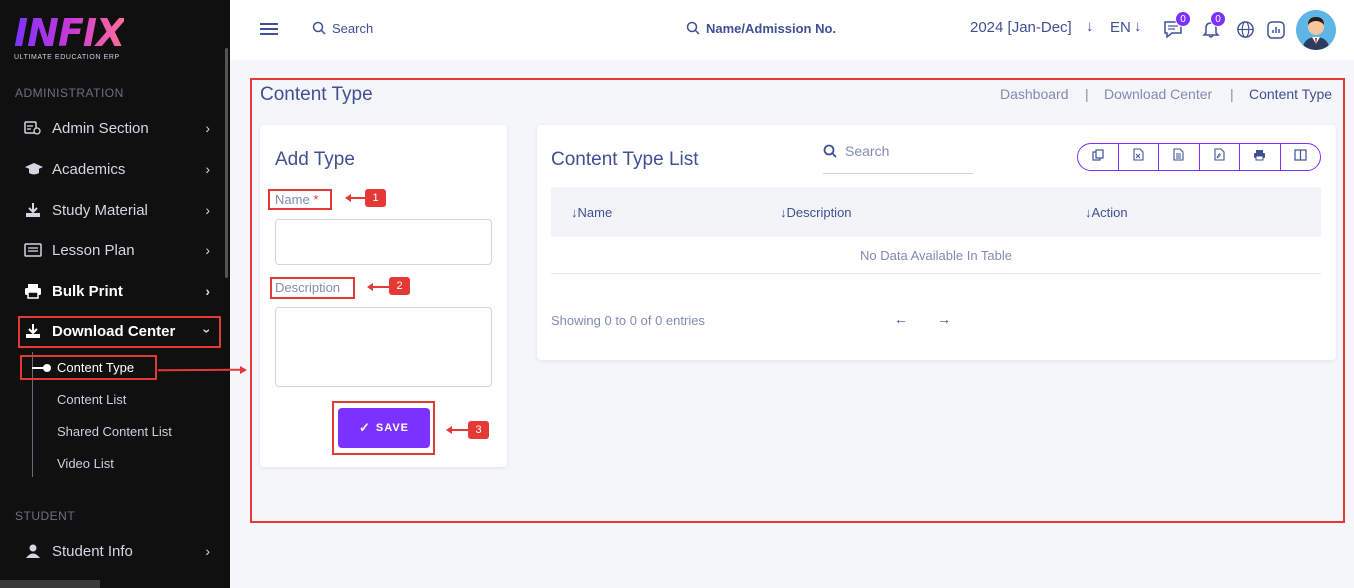 The image size is (1354, 588). Describe the element at coordinates (88, 367) in the screenshot. I see `annotation-box-content-type` at that location.